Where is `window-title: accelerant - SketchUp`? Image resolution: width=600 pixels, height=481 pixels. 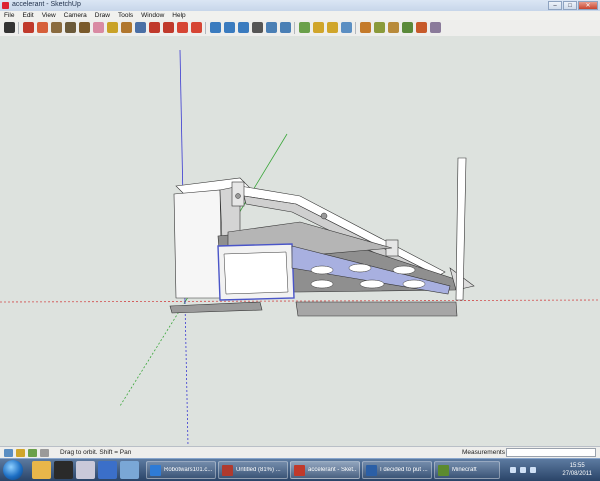 window-title: accelerant - SketchUp is located at coordinates (46, 4).